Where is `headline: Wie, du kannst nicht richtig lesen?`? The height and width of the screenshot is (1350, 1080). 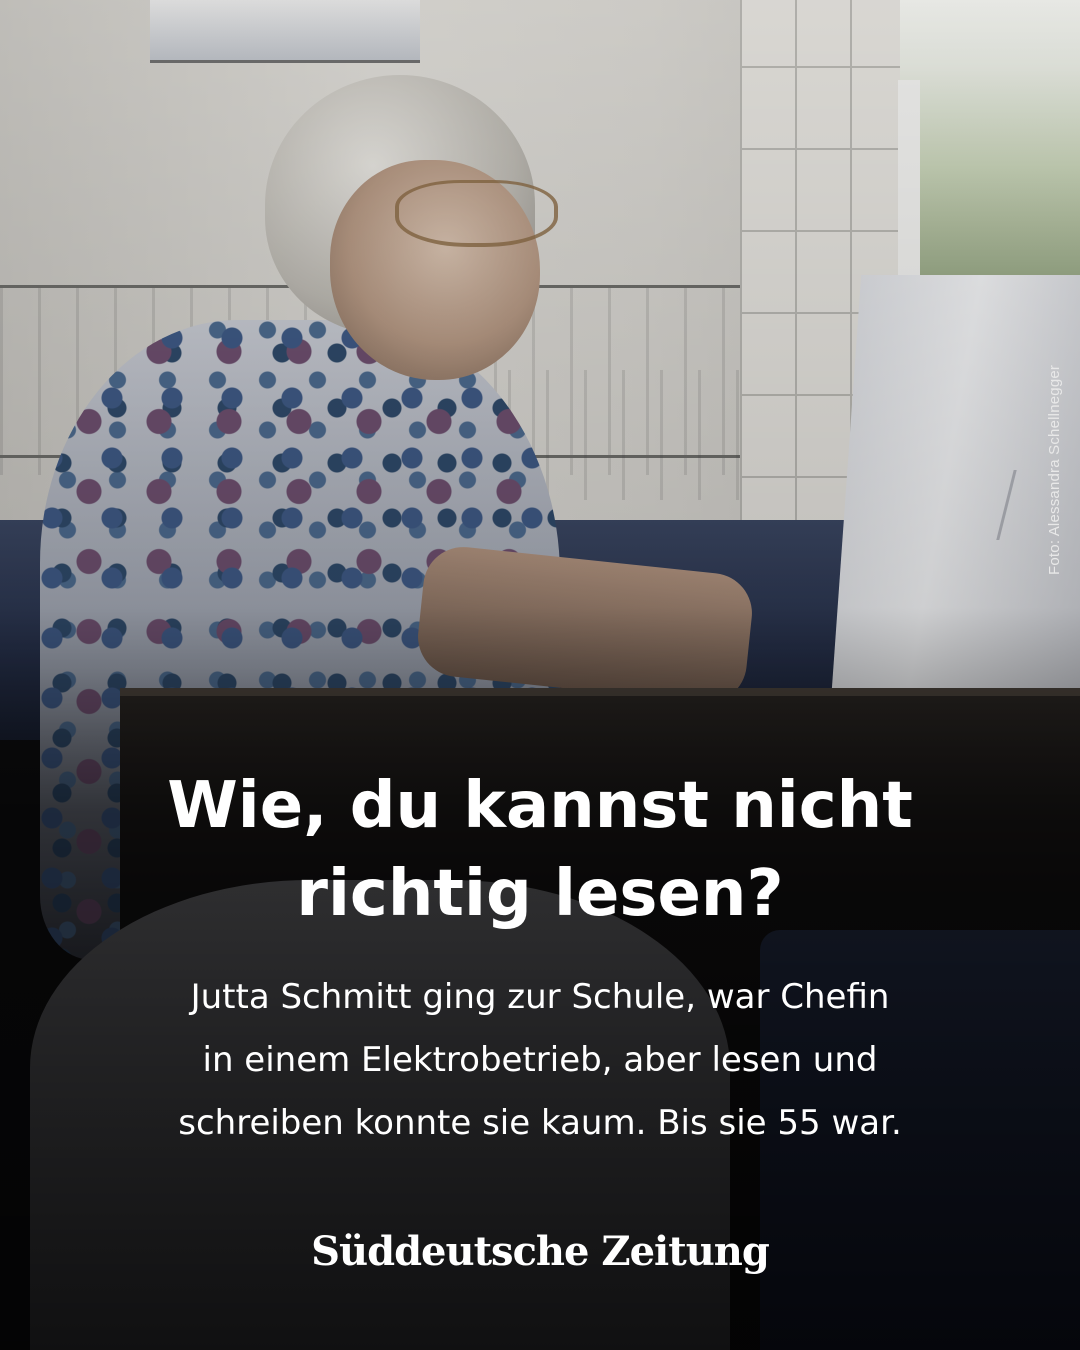 headline: Wie, du kannst nicht richtig lesen? is located at coordinates (540, 850).